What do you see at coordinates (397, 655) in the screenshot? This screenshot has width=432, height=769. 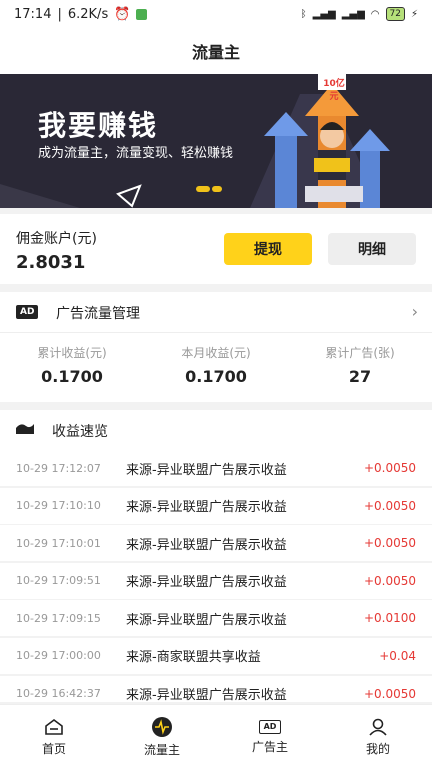 I see `item-amount: +0.04` at bounding box center [397, 655].